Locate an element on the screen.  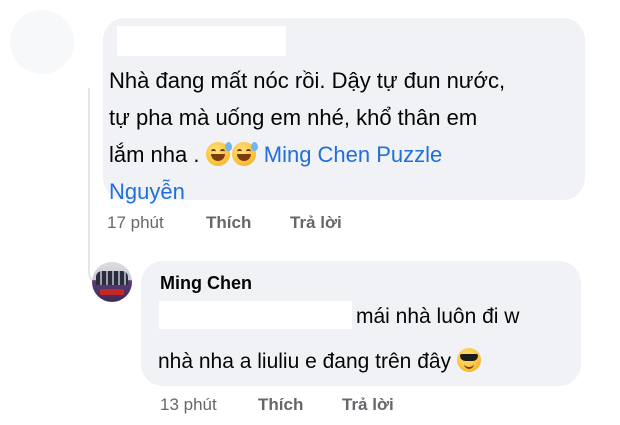
reply-button: Trả lời is located at coordinates (316, 223).